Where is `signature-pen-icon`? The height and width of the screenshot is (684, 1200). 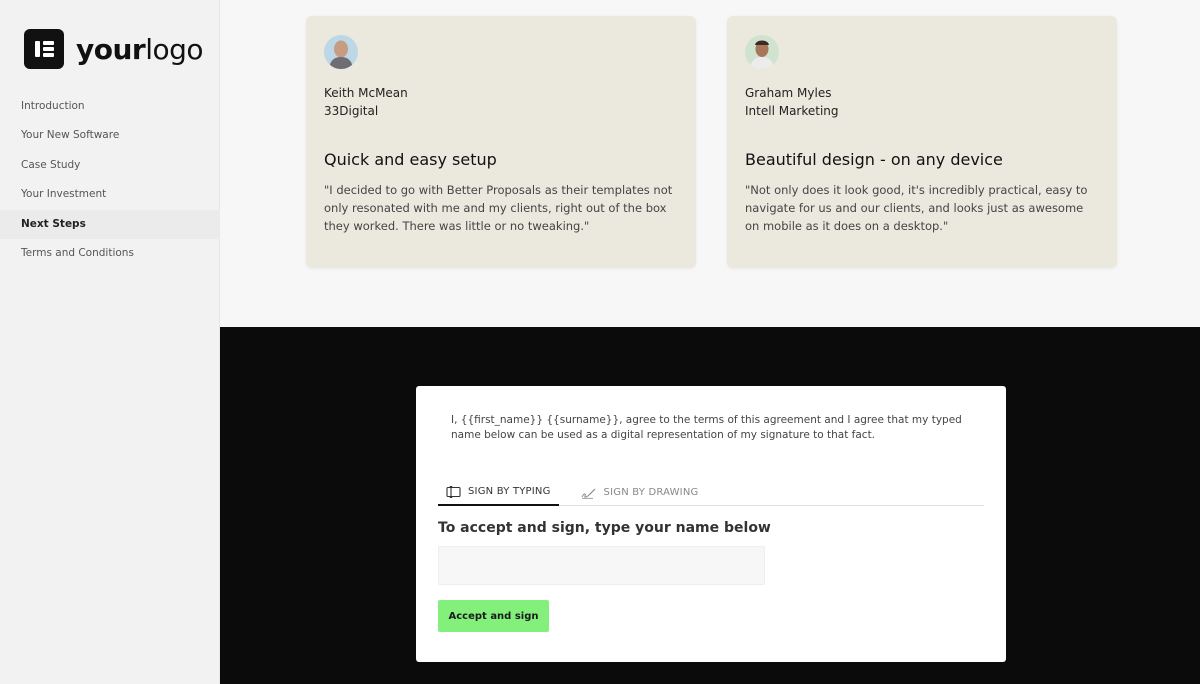
signature-pen-icon is located at coordinates (589, 493).